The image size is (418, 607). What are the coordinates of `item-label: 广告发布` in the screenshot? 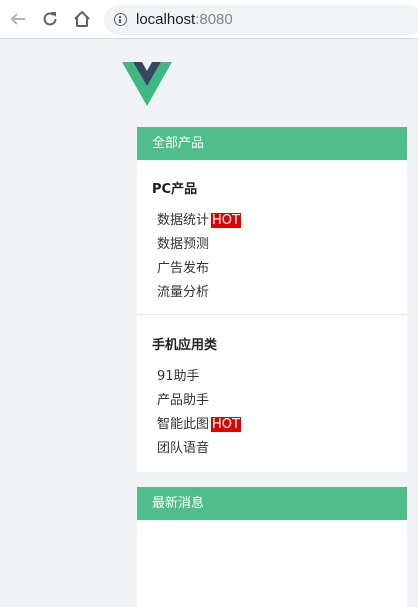 It's located at (183, 268).